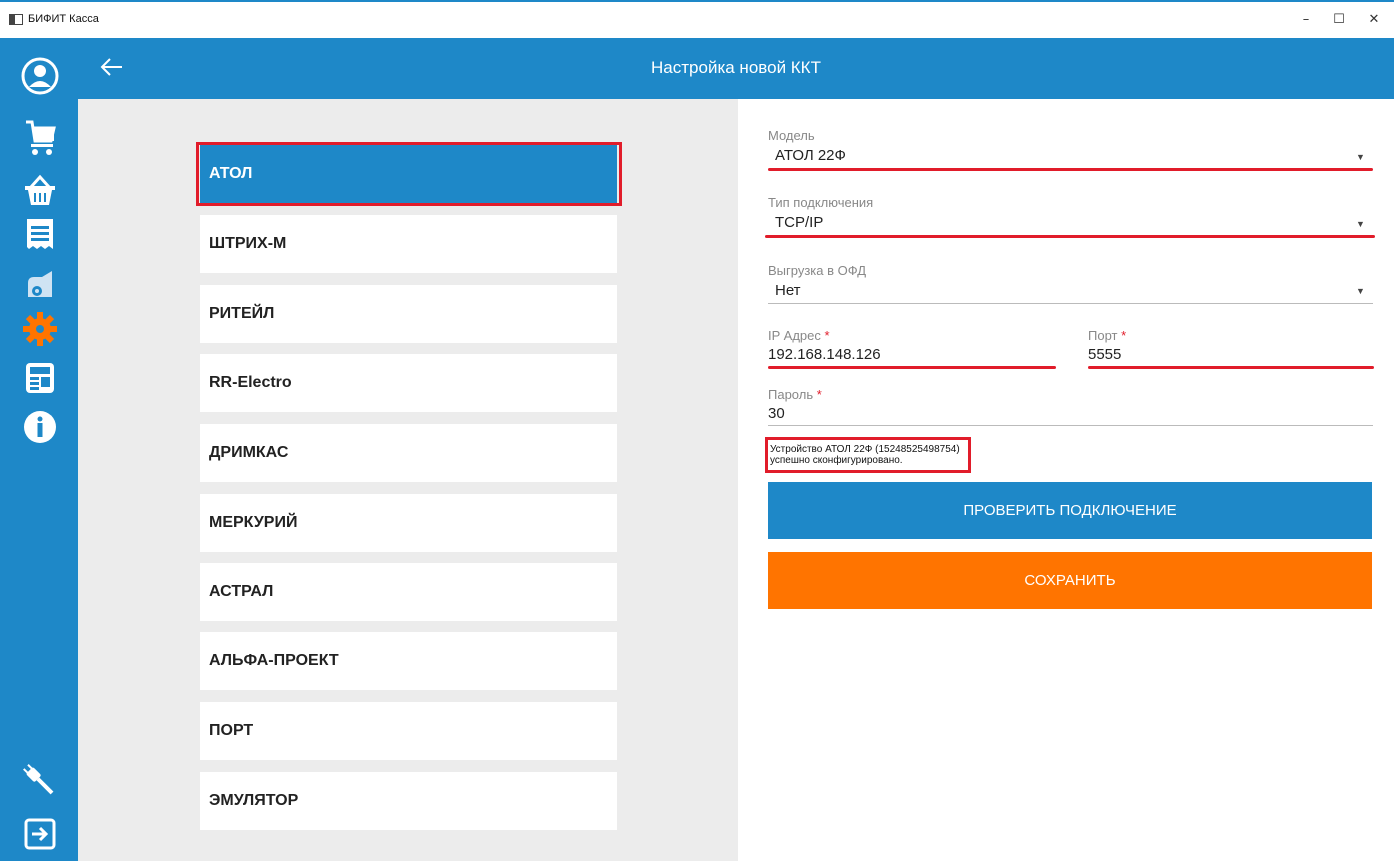 This screenshot has width=1394, height=861. What do you see at coordinates (1070, 510) in the screenshot?
I see `check-connection-button: ПРОВЕРИТЬ ПОДКЛЮЧЕНИЕ` at bounding box center [1070, 510].